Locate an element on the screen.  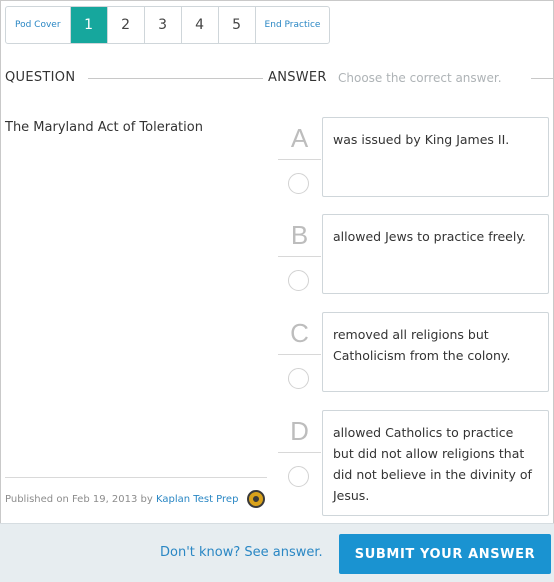
pod-cover-link: Pod Cover is located at coordinates (38, 25).